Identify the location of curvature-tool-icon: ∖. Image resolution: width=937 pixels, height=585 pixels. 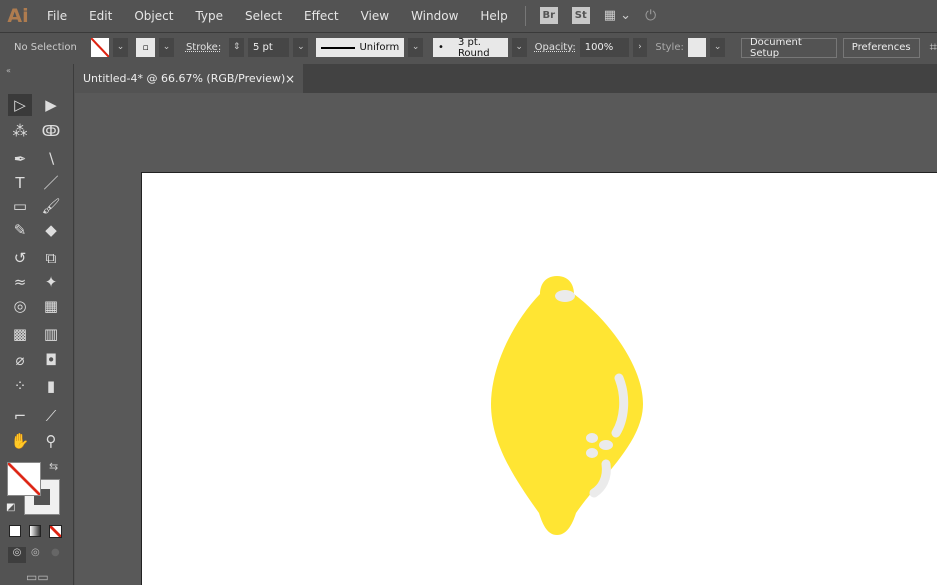
(51, 159).